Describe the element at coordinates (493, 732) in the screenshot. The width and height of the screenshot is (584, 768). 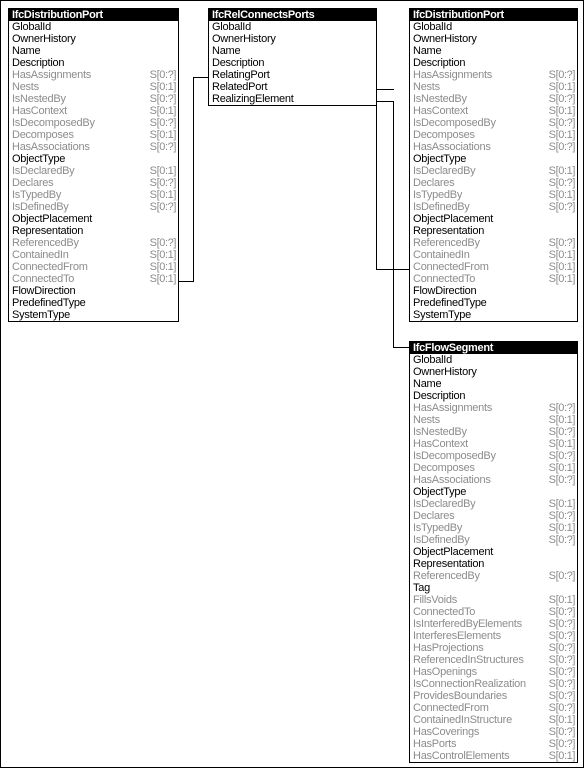
I see `attribute-row: HasCoverings S[0:?]` at that location.